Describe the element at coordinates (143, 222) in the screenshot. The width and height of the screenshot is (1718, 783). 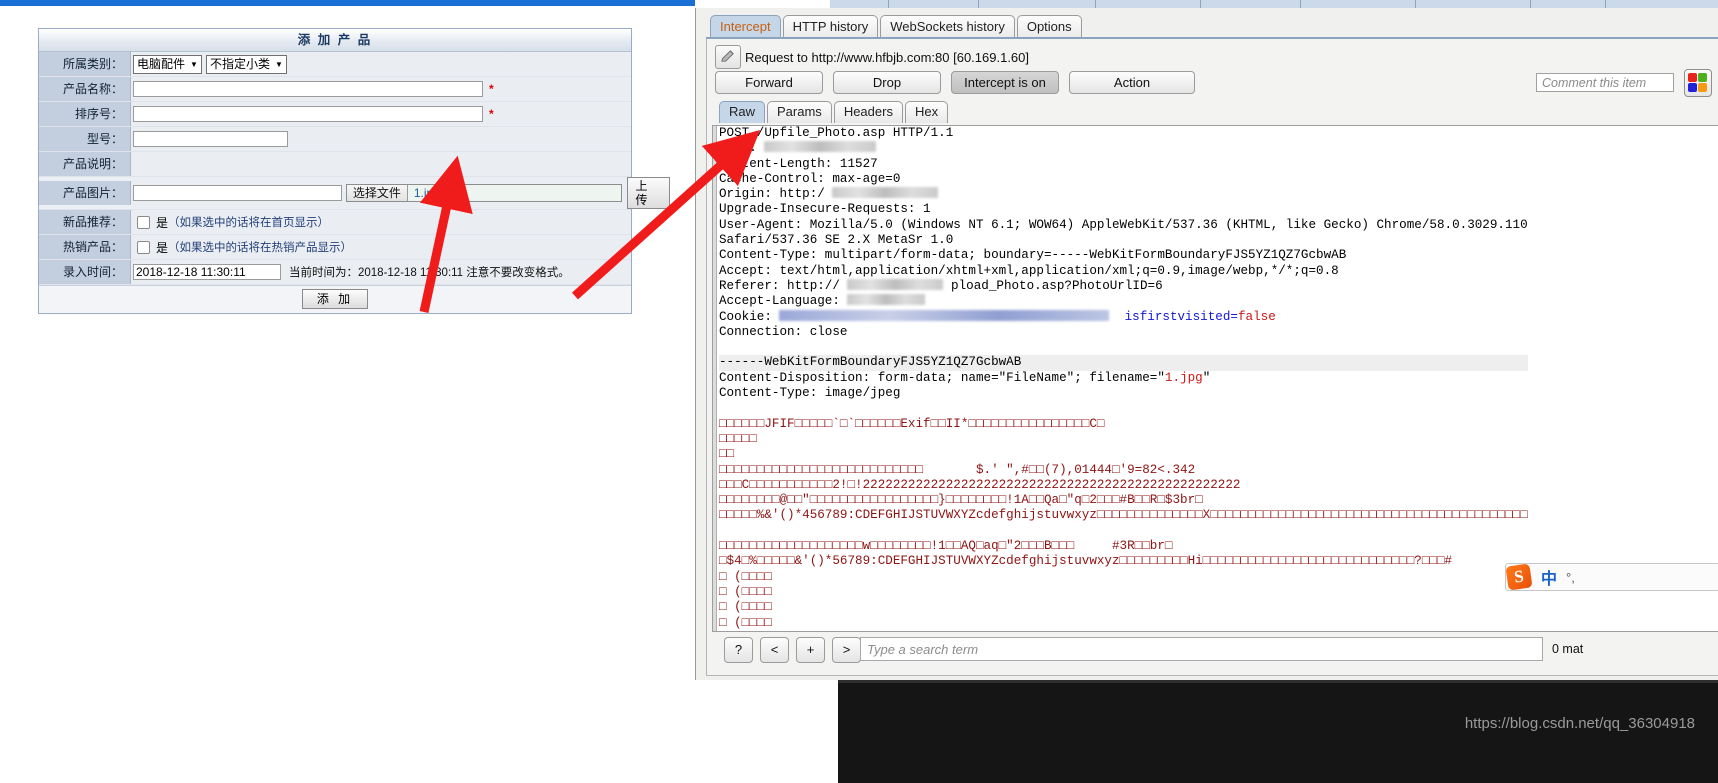
I see `new-recommend-checkbox` at that location.